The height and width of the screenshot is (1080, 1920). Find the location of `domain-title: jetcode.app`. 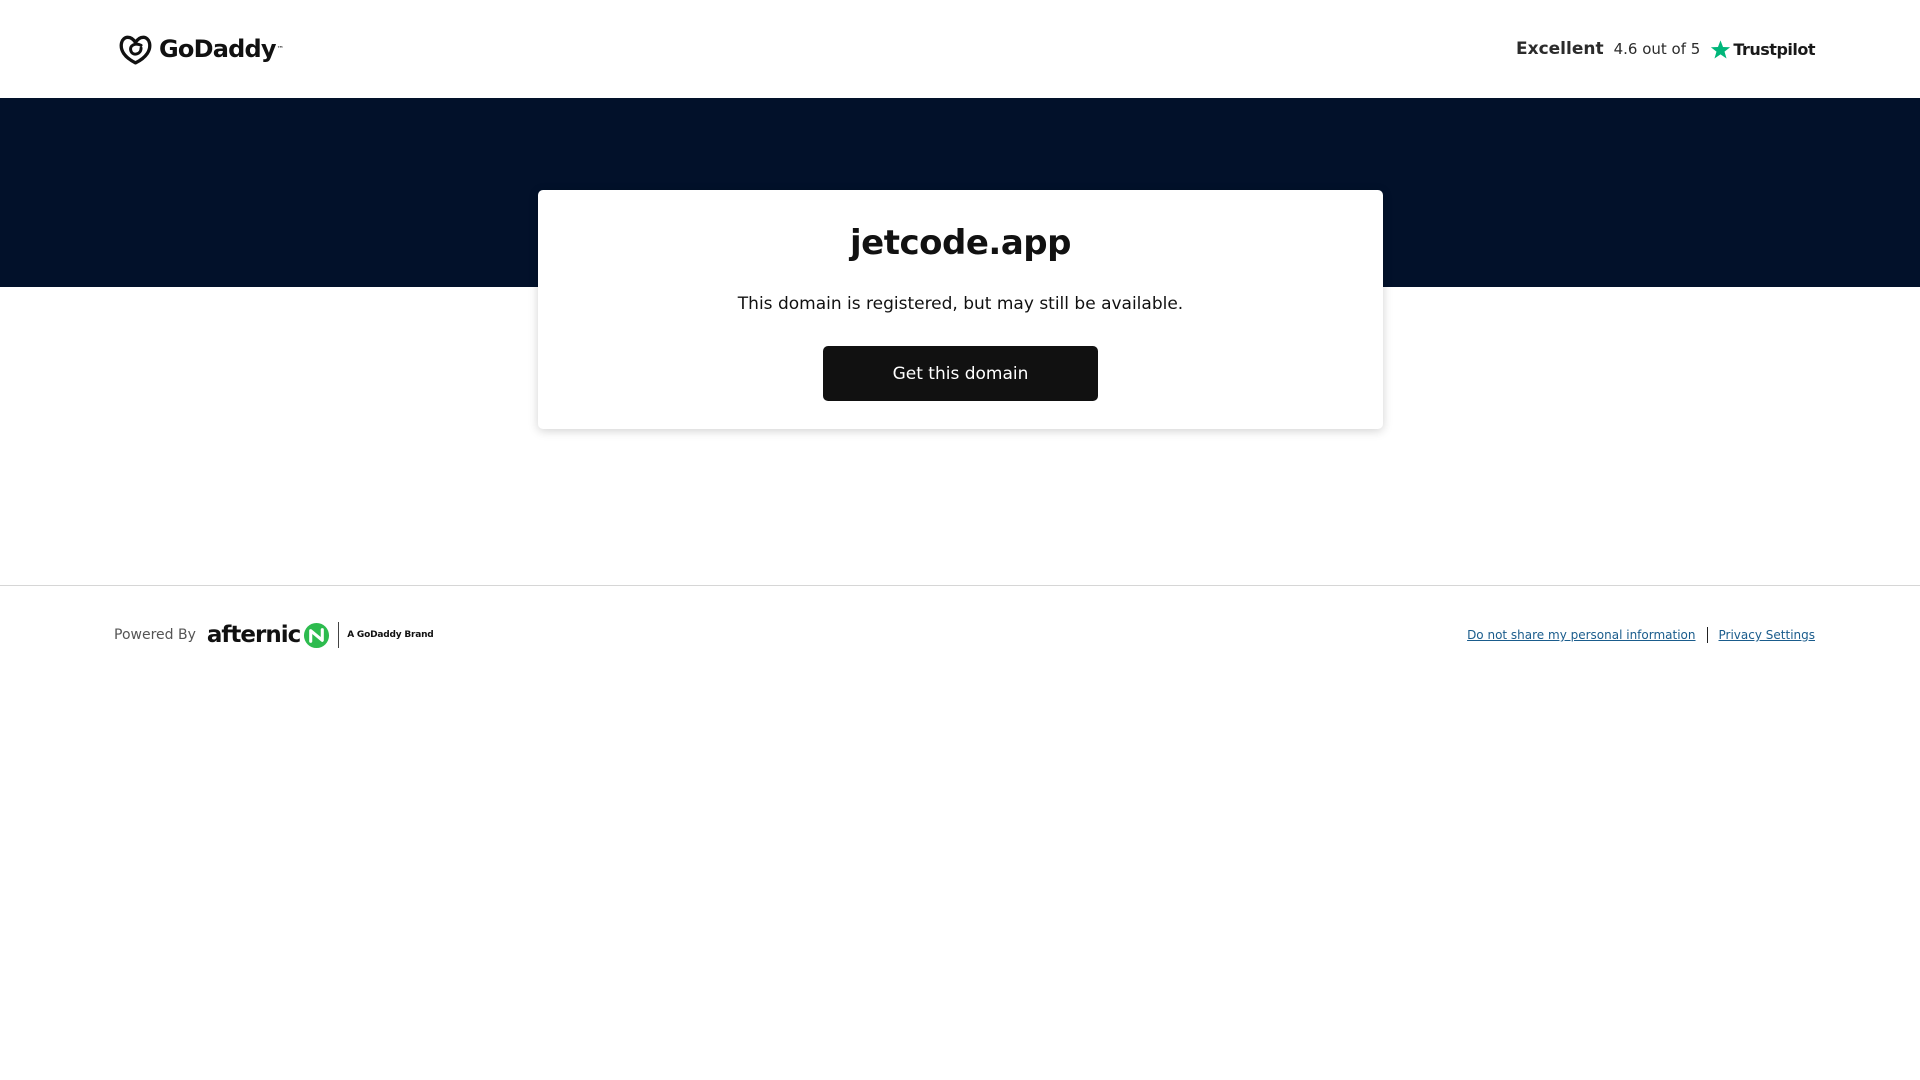

domain-title: jetcode.app is located at coordinates (960, 243).